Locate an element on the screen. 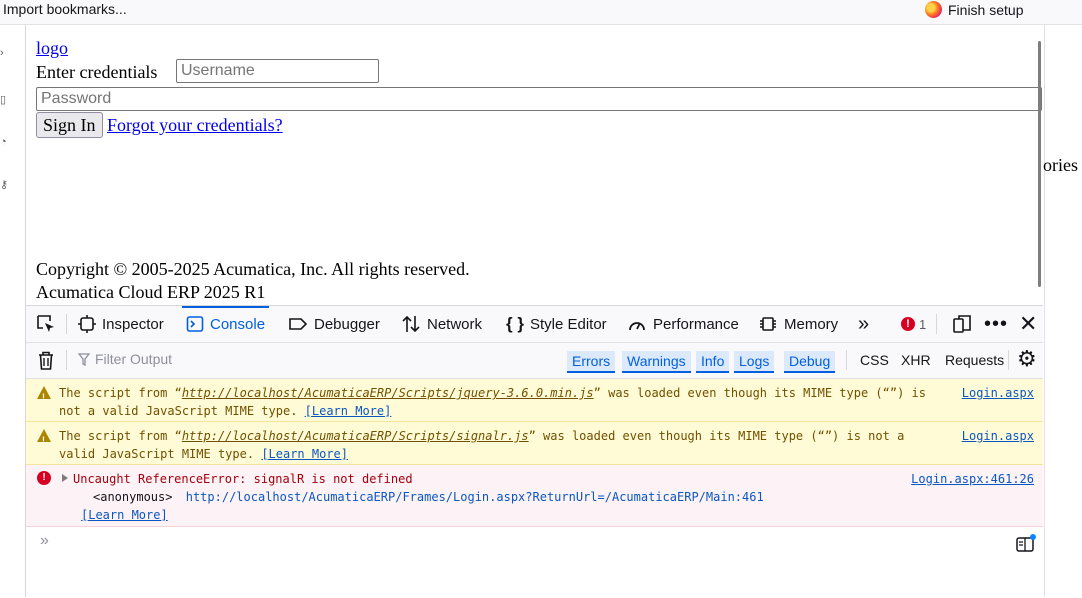 The height and width of the screenshot is (598, 1082). credentials-label: Enter credentials is located at coordinates (97, 72).